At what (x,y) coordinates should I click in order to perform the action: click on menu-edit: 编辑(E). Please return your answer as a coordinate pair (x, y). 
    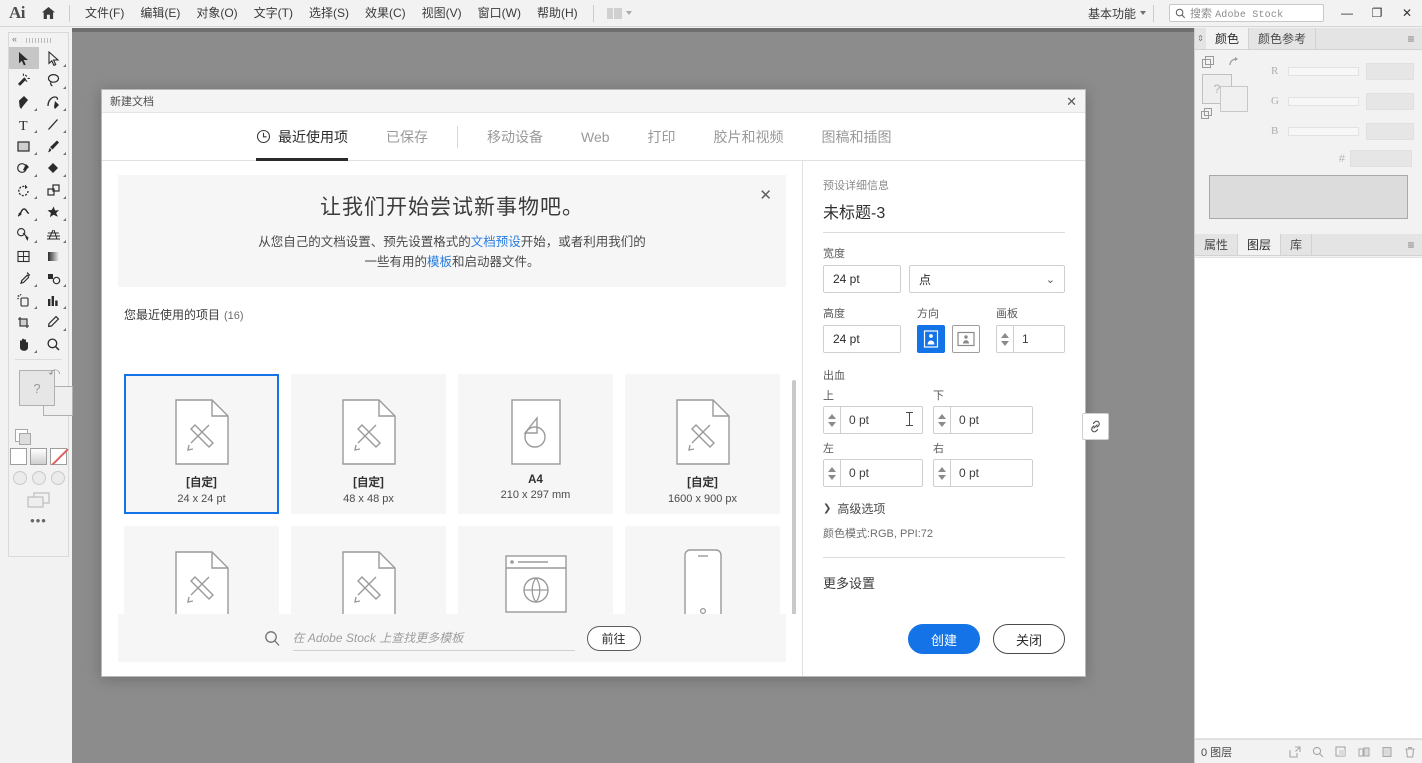
    Looking at the image, I should click on (160, 13).